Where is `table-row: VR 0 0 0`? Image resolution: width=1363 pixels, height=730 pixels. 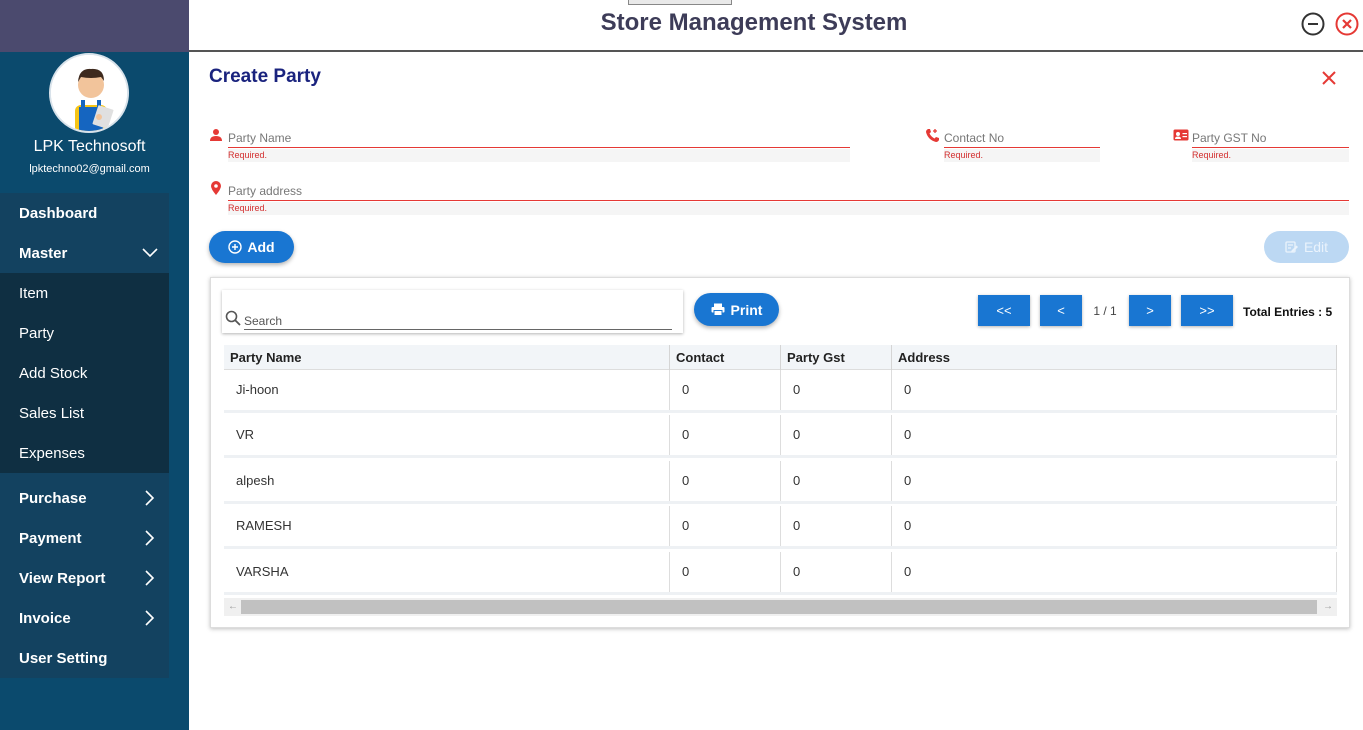
table-row: VR 0 0 0 is located at coordinates (780, 436).